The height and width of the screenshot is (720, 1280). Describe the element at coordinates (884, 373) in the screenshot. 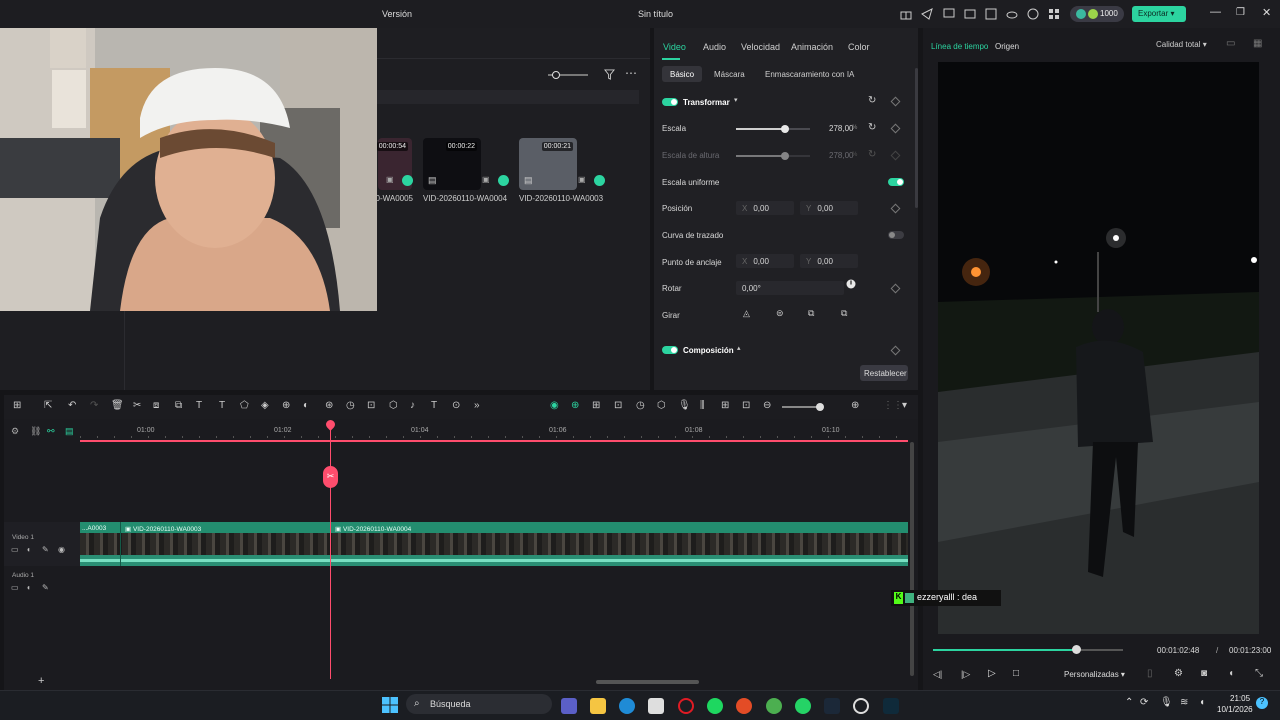

I see `reset-button: Restablecer` at that location.